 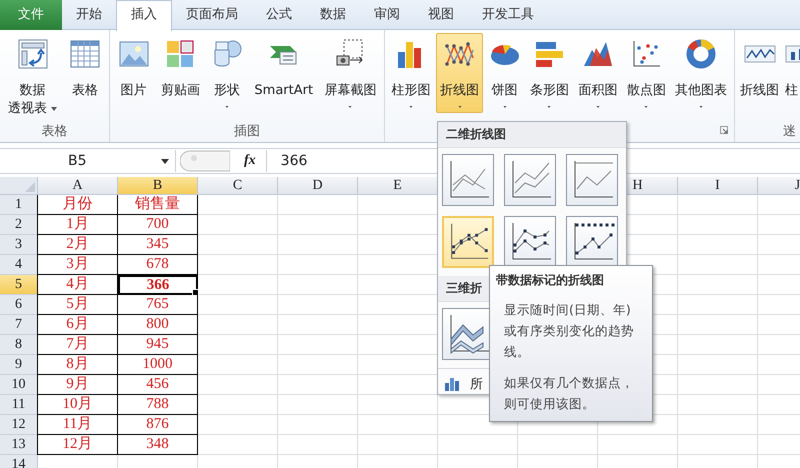 What do you see at coordinates (411, 73) in the screenshot?
I see `ribbon-button: 柱形图` at bounding box center [411, 73].